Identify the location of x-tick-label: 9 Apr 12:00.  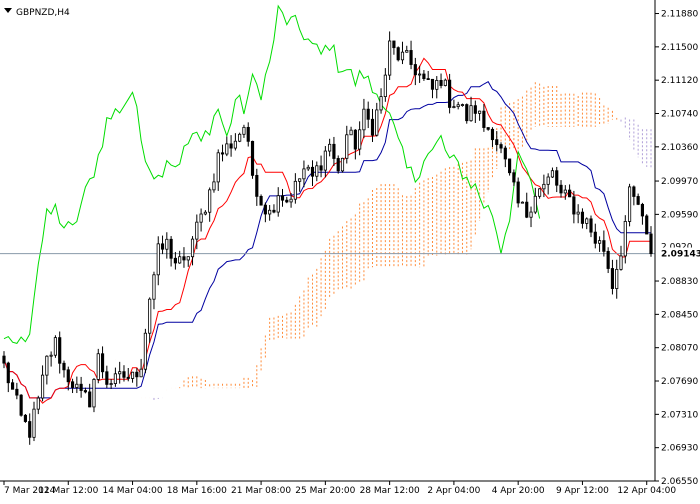
(582, 491).